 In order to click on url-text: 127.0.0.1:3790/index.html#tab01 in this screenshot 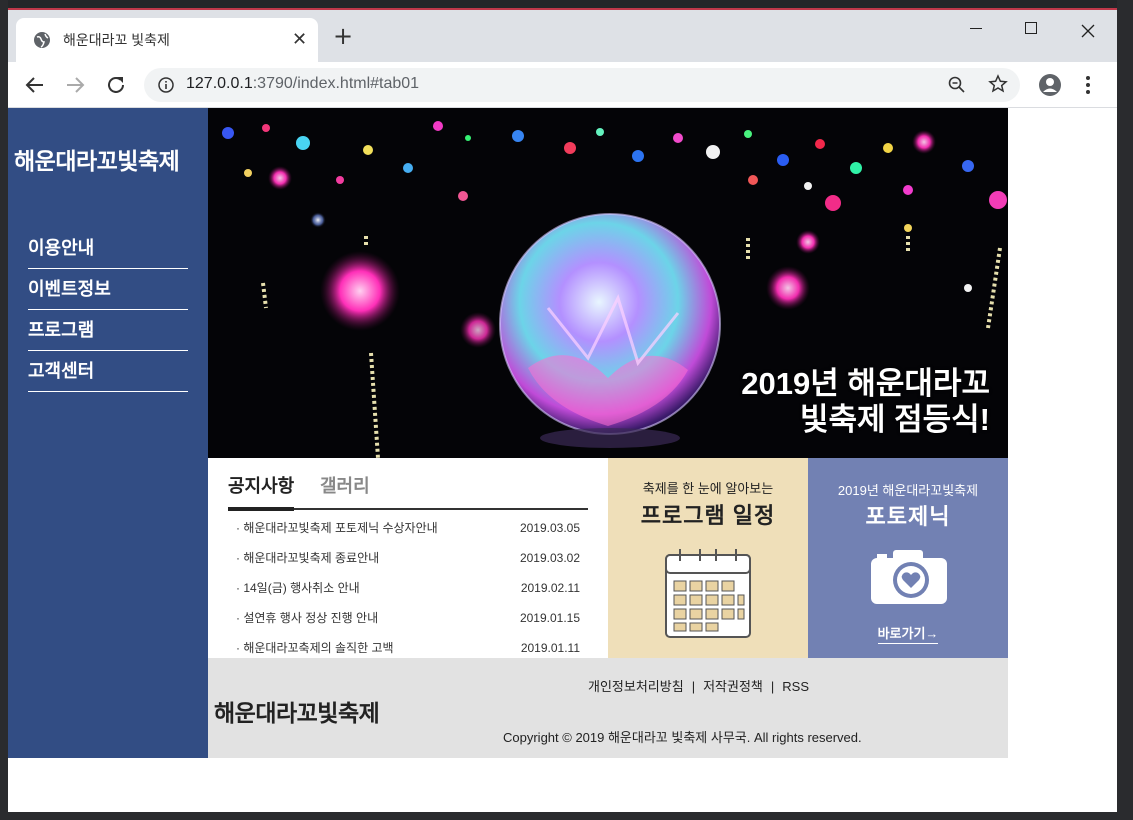, I will do `click(302, 84)`.